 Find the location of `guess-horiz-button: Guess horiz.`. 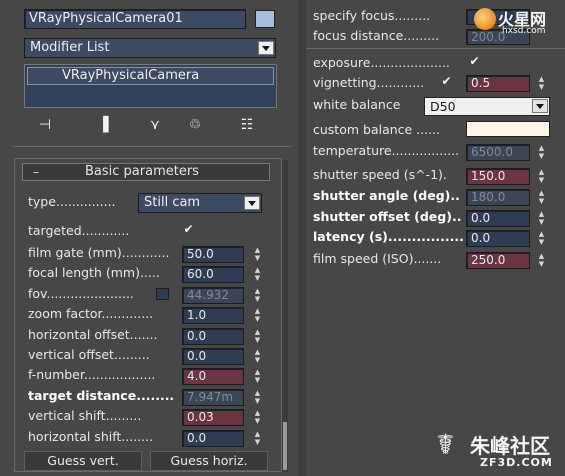

guess-horiz-button: Guess horiz. is located at coordinates (209, 461).